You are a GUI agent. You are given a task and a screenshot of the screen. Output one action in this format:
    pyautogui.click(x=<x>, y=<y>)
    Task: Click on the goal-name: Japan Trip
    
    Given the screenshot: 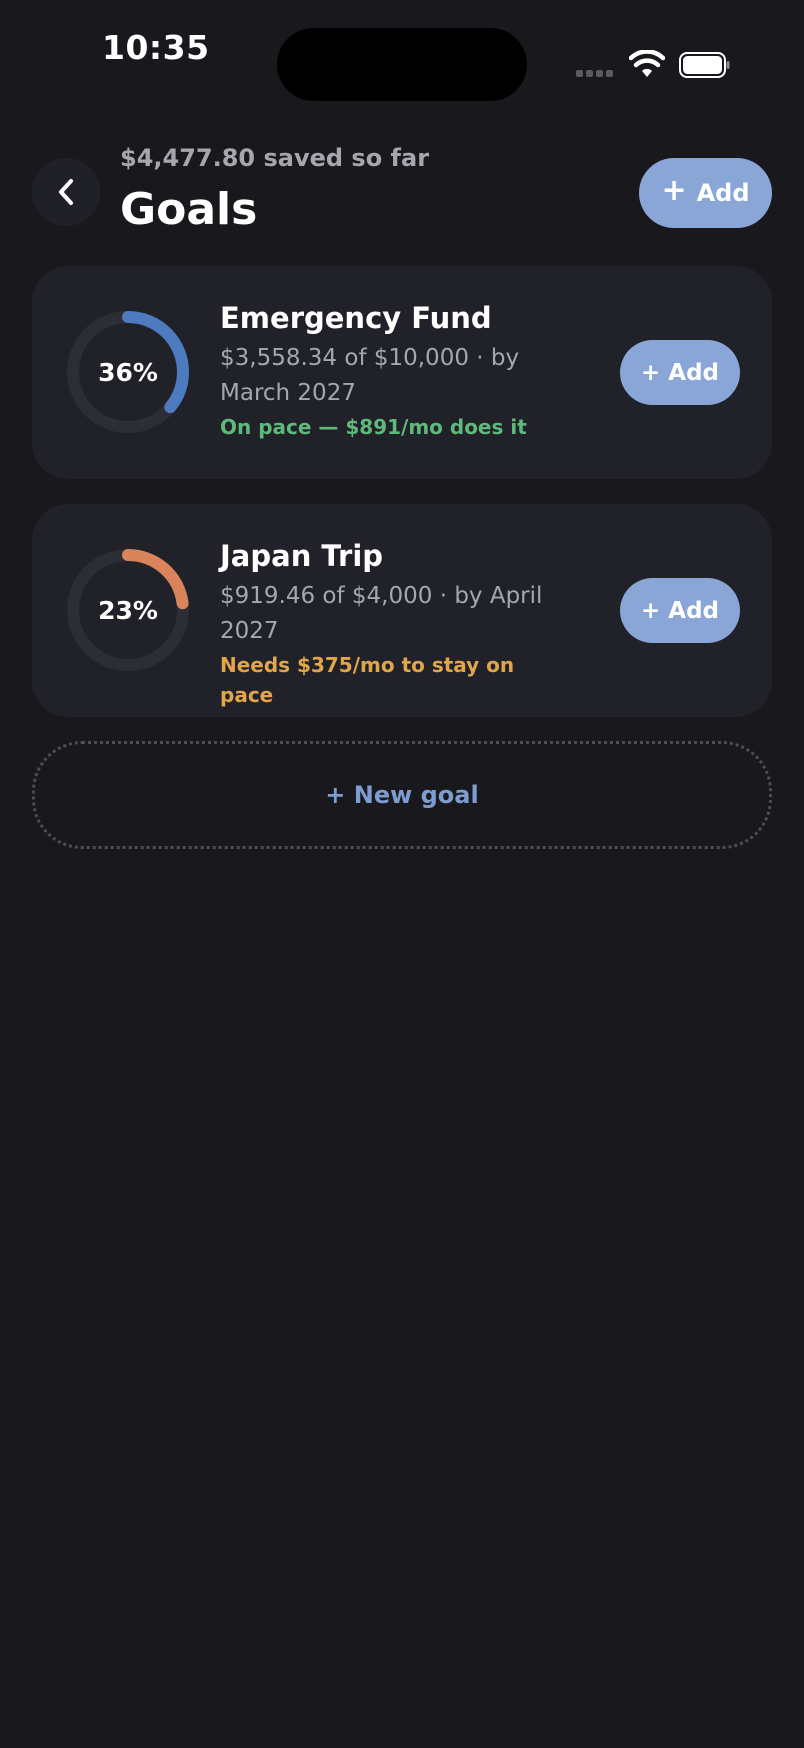 What is the action you would take?
    pyautogui.click(x=302, y=556)
    